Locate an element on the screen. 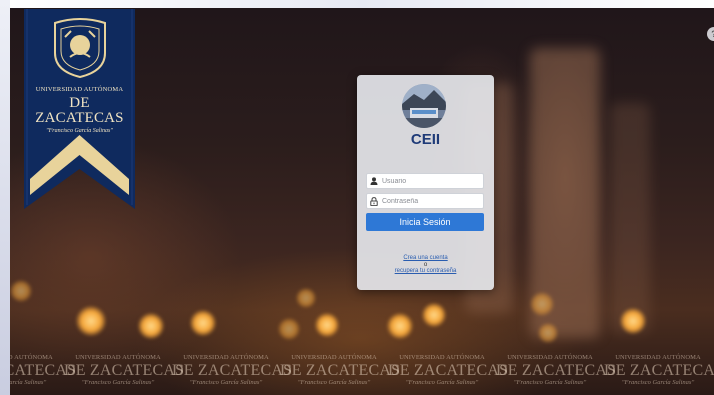 This screenshot has height=395, width=714. username-input is located at coordinates (430, 181).